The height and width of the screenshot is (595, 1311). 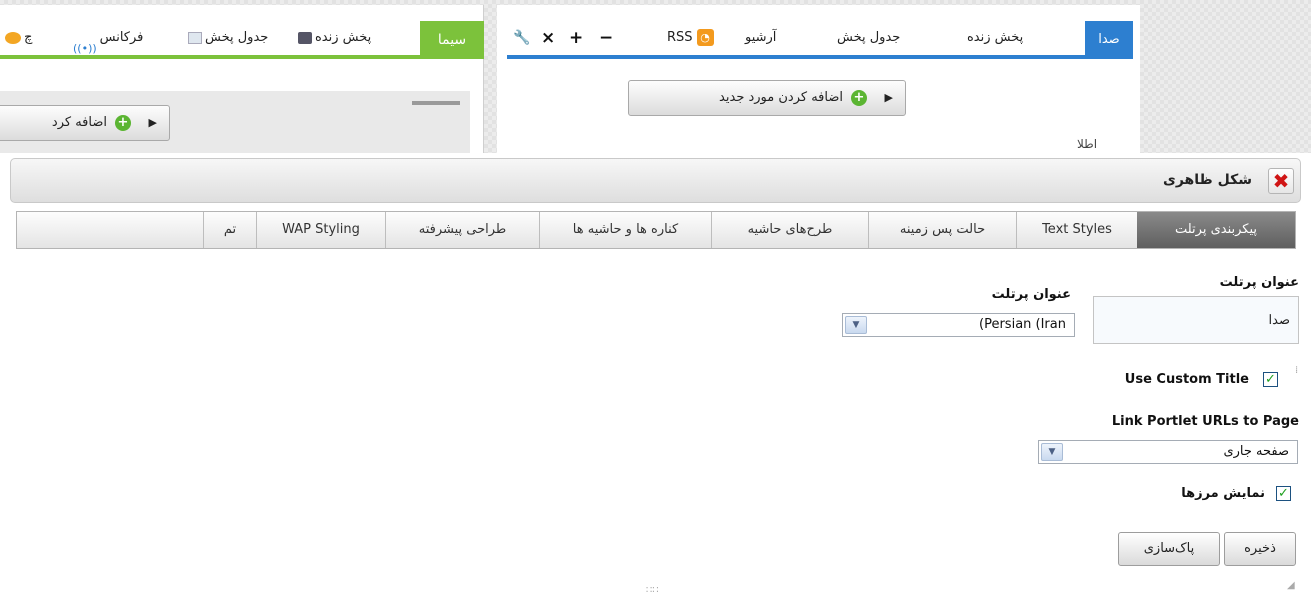 I want to click on seda-tab-bar: صدا پخش زنده جدول پخش آرشیو RSS ◔ − + × 🔧, so click(x=820, y=40).